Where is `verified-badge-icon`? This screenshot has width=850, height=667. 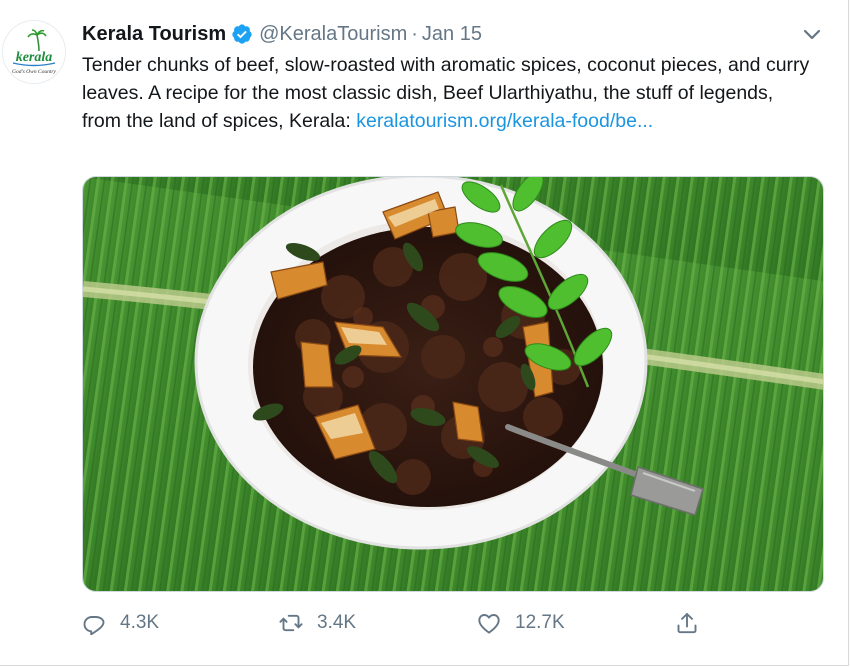
verified-badge-icon is located at coordinates (242, 34).